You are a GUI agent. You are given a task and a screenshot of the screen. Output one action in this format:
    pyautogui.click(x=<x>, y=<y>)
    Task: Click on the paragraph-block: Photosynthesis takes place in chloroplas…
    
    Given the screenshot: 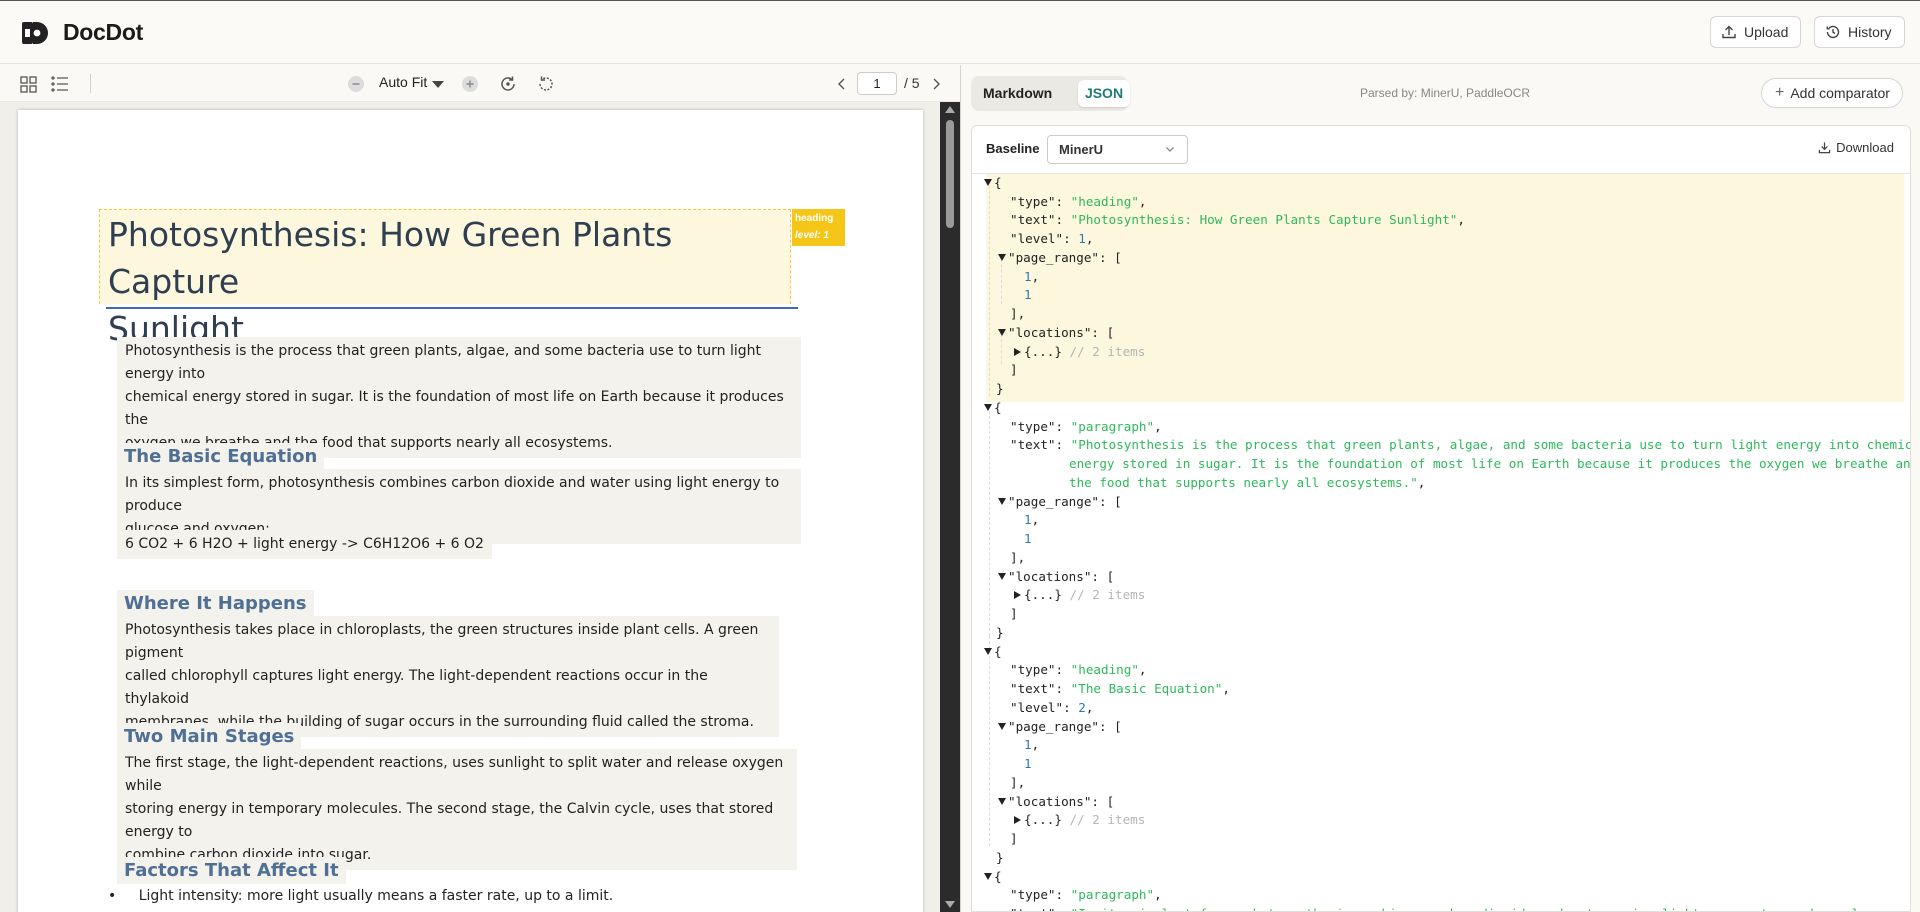 What is the action you would take?
    pyautogui.click(x=448, y=676)
    